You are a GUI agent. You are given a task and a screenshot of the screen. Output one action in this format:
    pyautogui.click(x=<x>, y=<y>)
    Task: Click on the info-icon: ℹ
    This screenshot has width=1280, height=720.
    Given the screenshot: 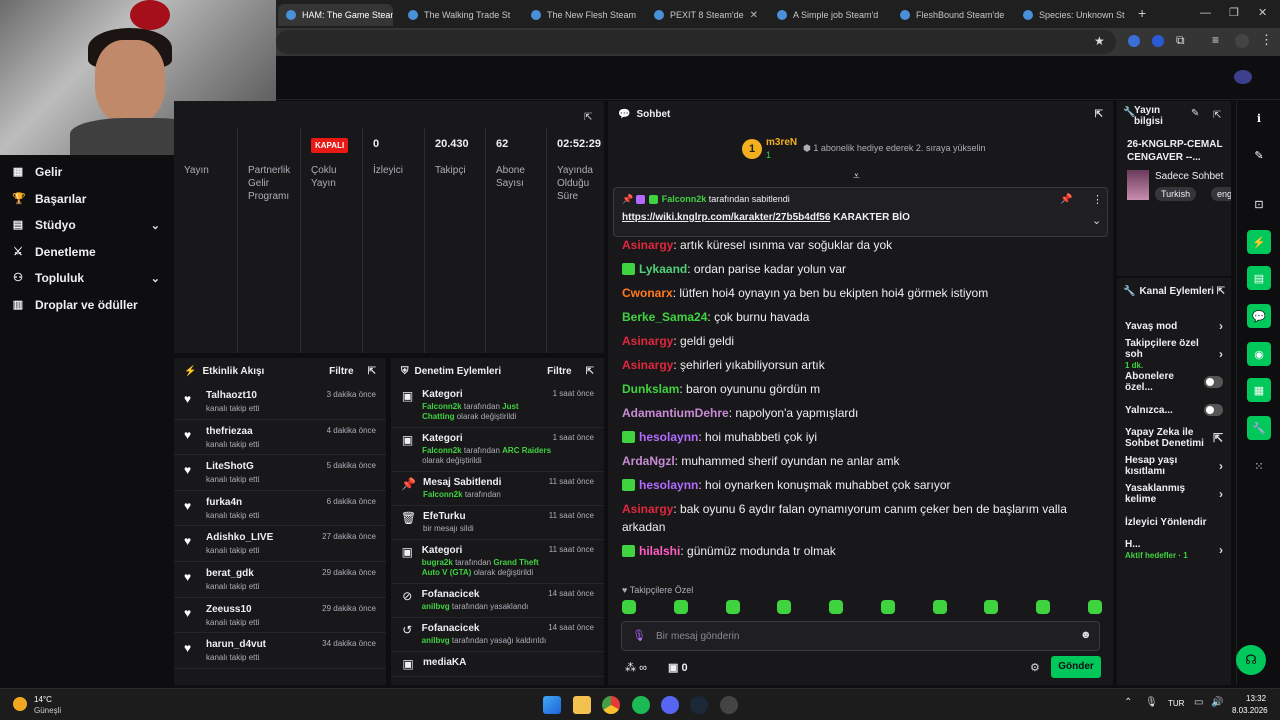 What is the action you would take?
    pyautogui.click(x=1259, y=118)
    